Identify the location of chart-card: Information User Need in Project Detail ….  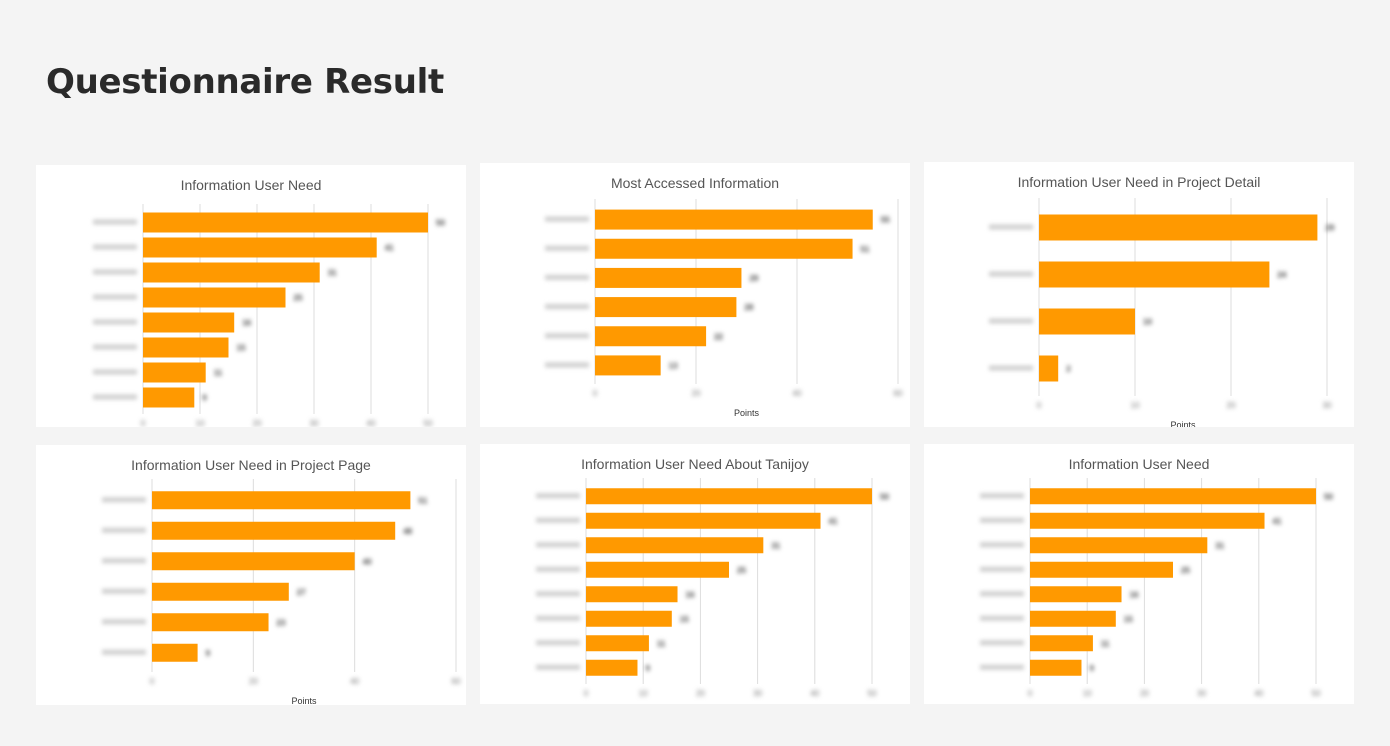
(1139, 294).